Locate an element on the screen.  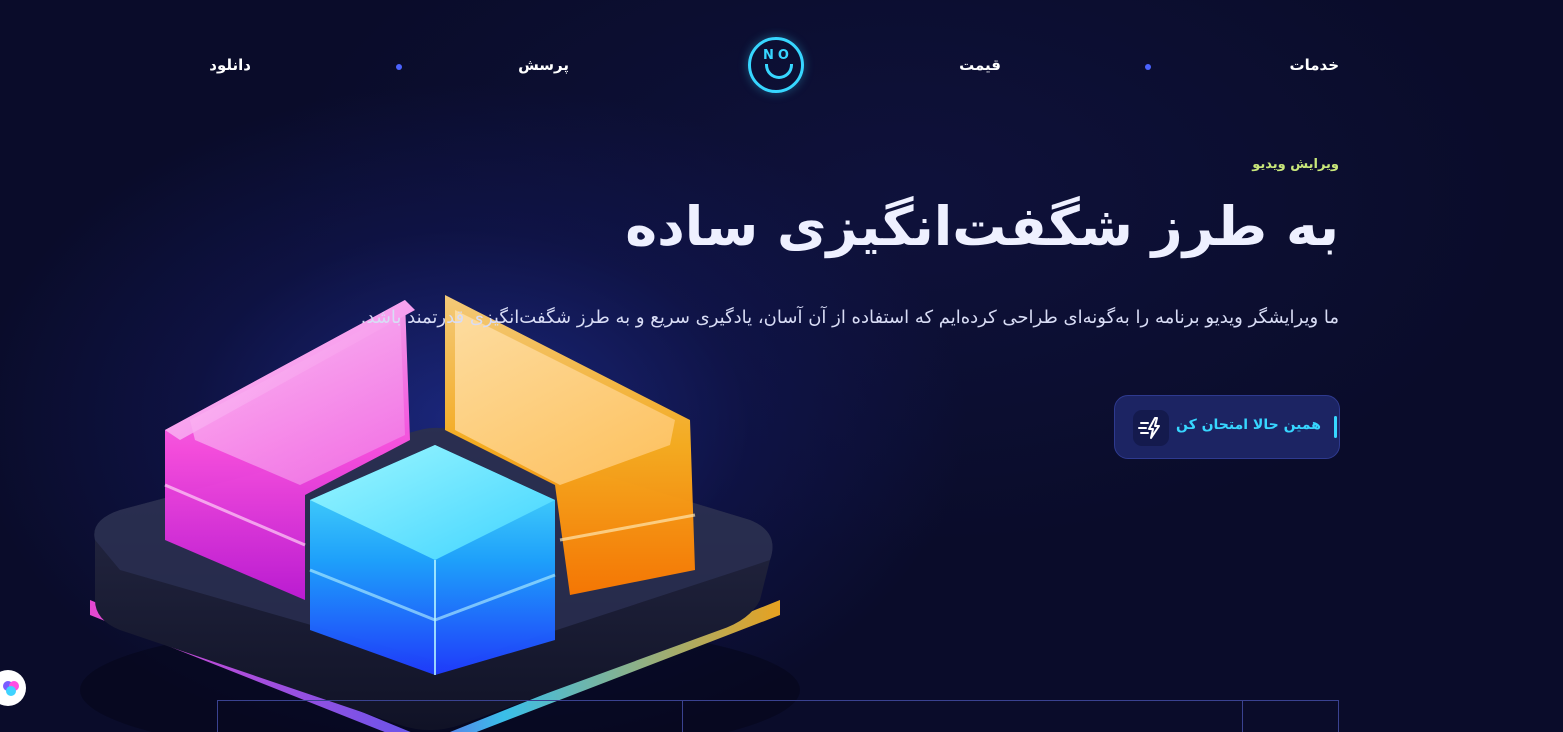
floating-widget-button is located at coordinates (13, 688).